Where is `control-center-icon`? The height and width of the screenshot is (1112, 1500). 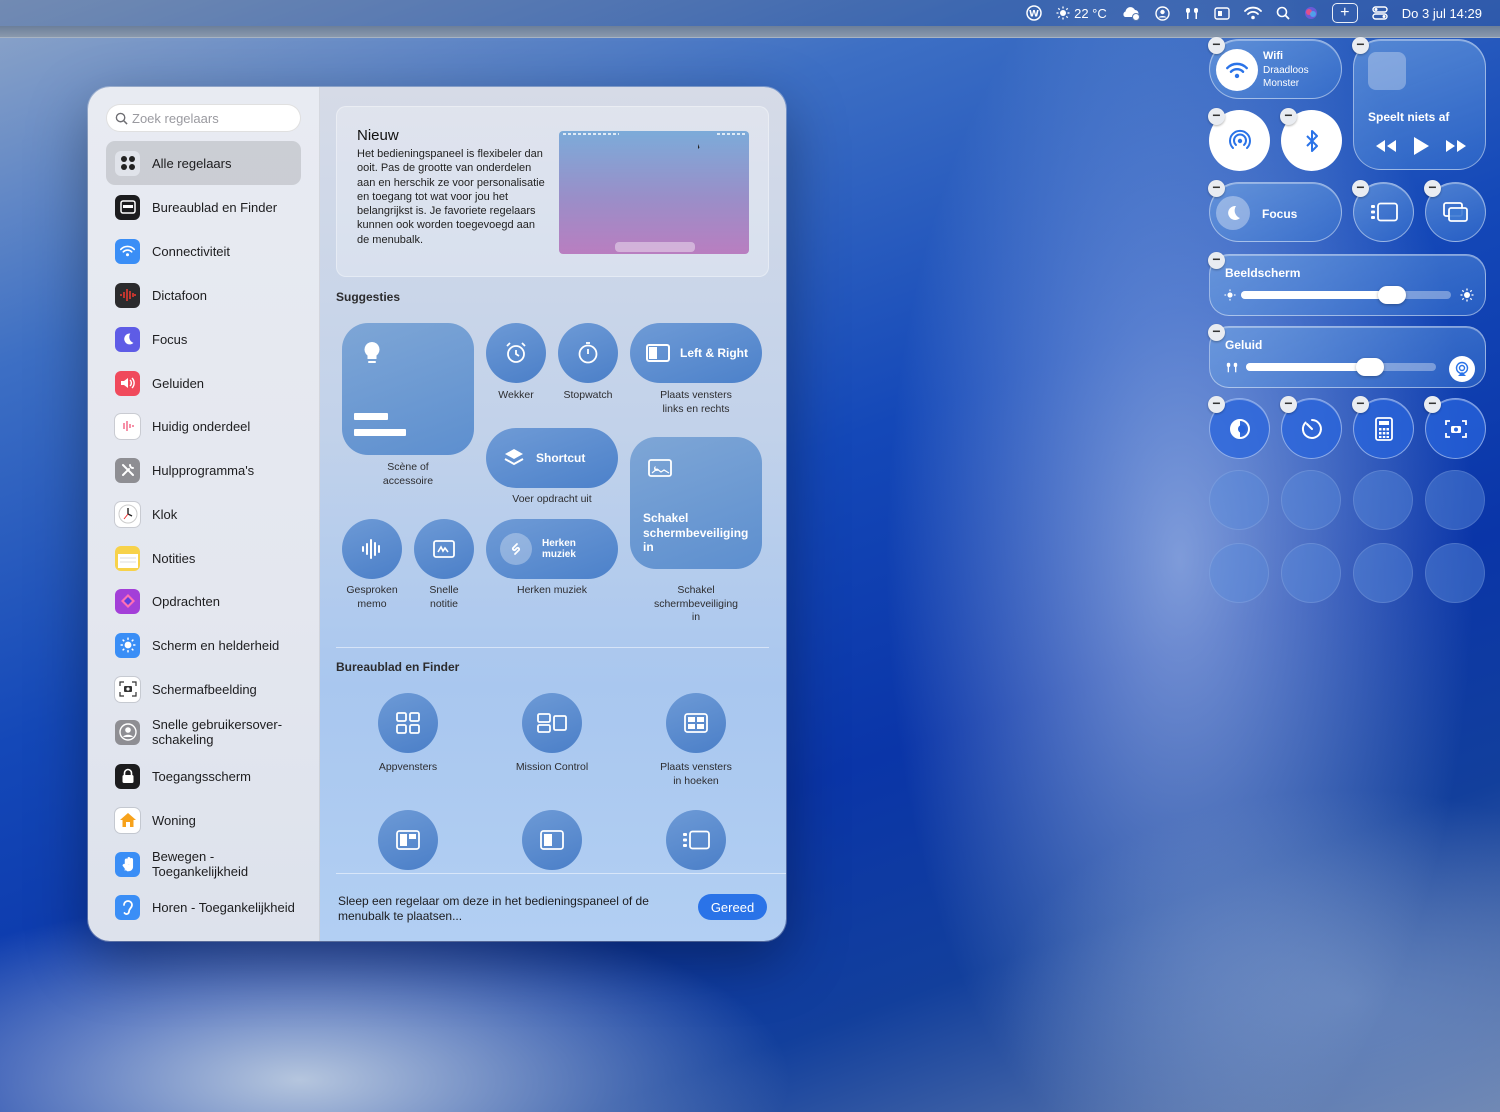
control-center-icon is located at coordinates (1380, 13).